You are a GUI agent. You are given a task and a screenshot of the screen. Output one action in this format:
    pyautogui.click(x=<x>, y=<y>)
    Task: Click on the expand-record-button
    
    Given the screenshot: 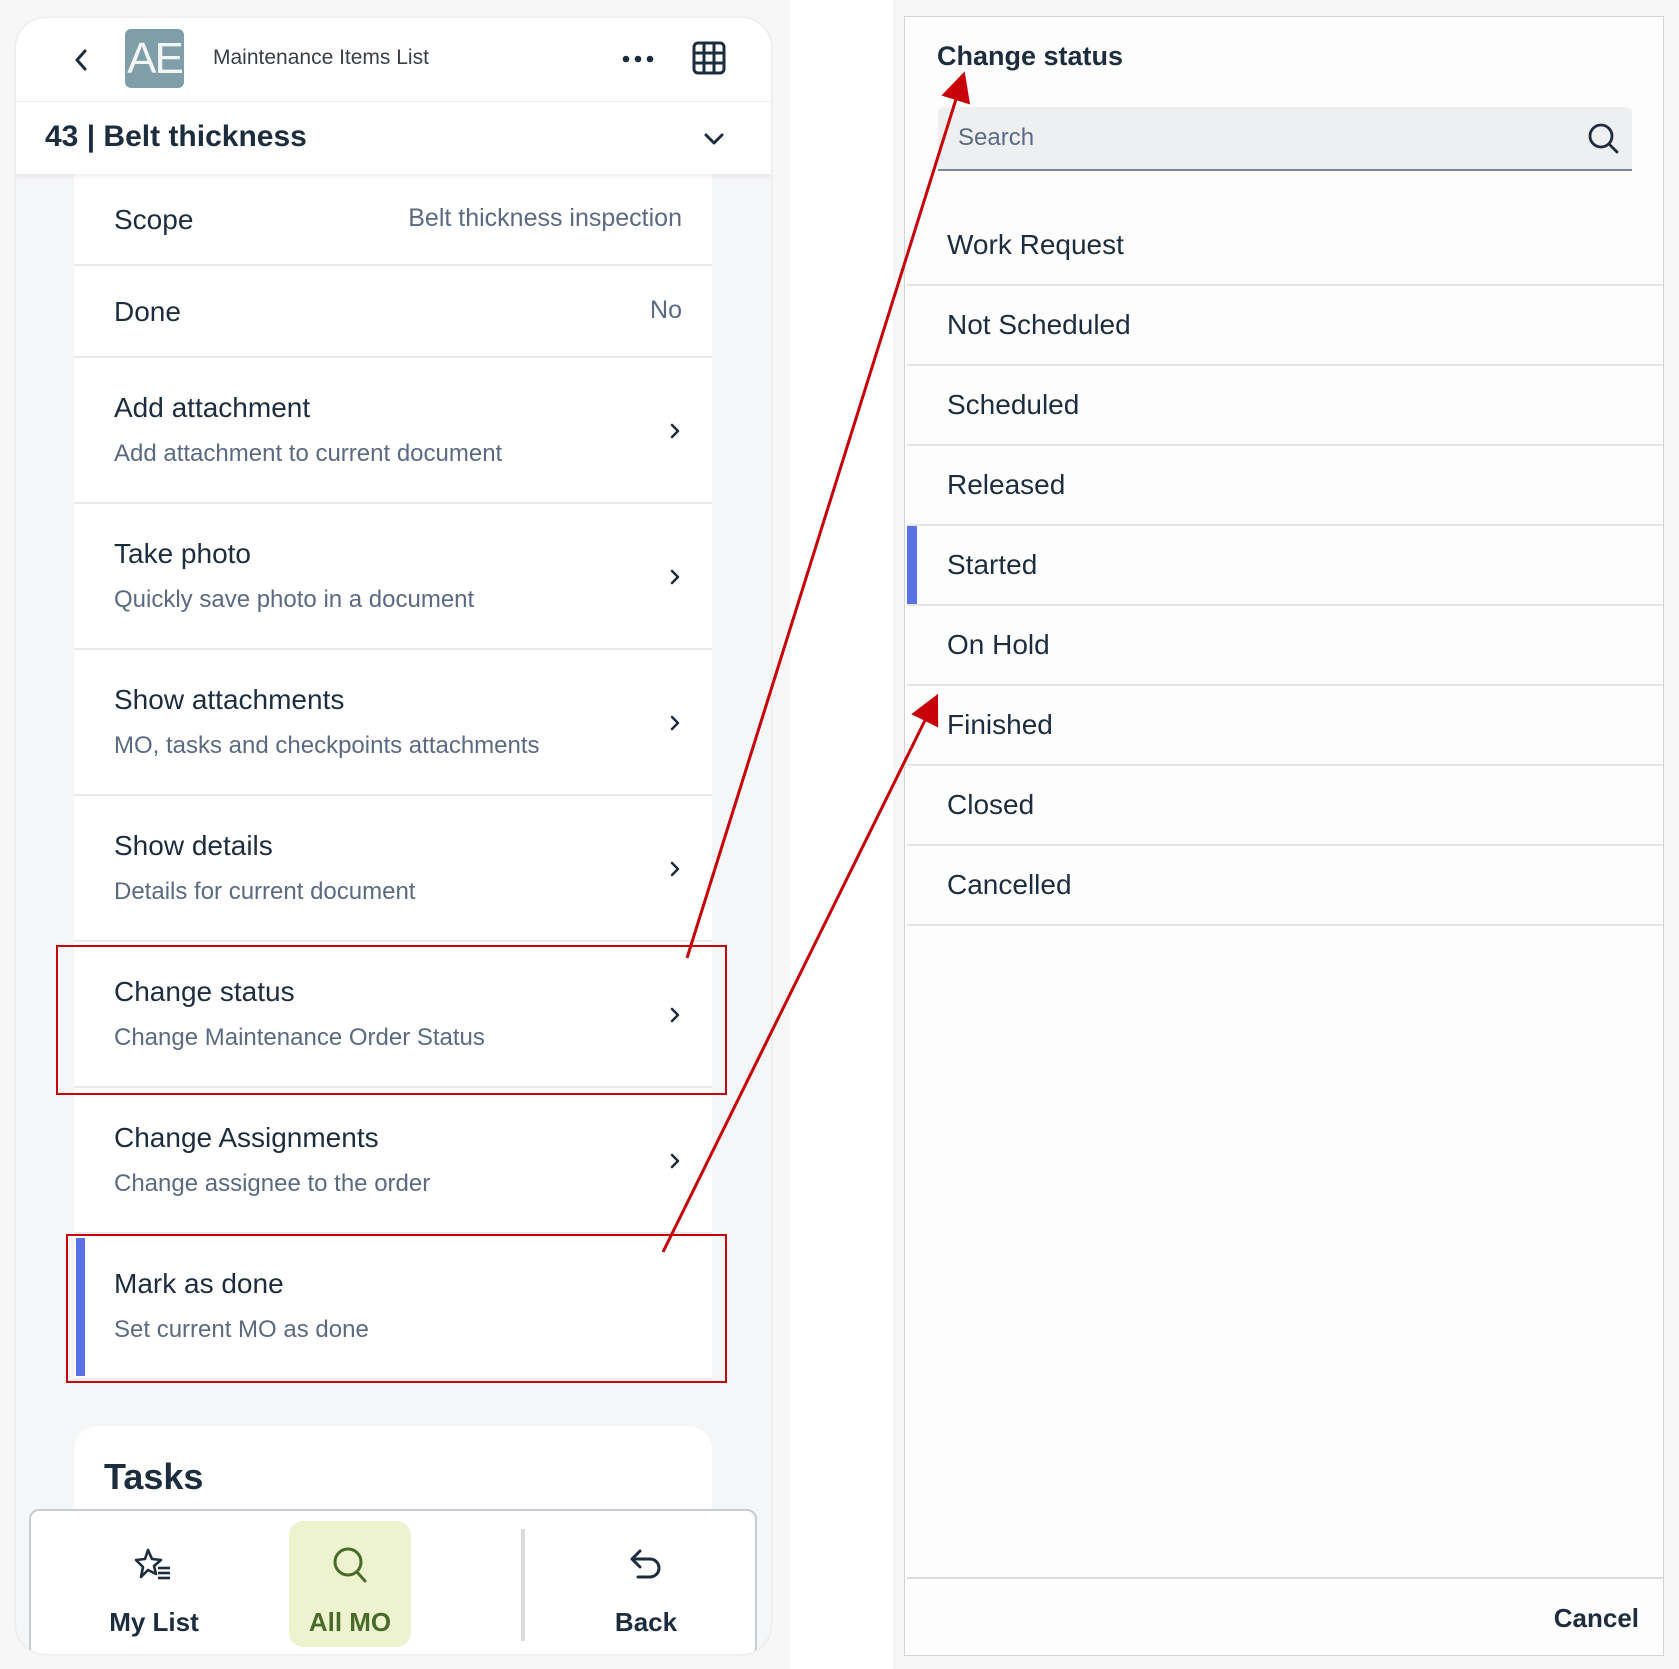 What is the action you would take?
    pyautogui.click(x=714, y=139)
    